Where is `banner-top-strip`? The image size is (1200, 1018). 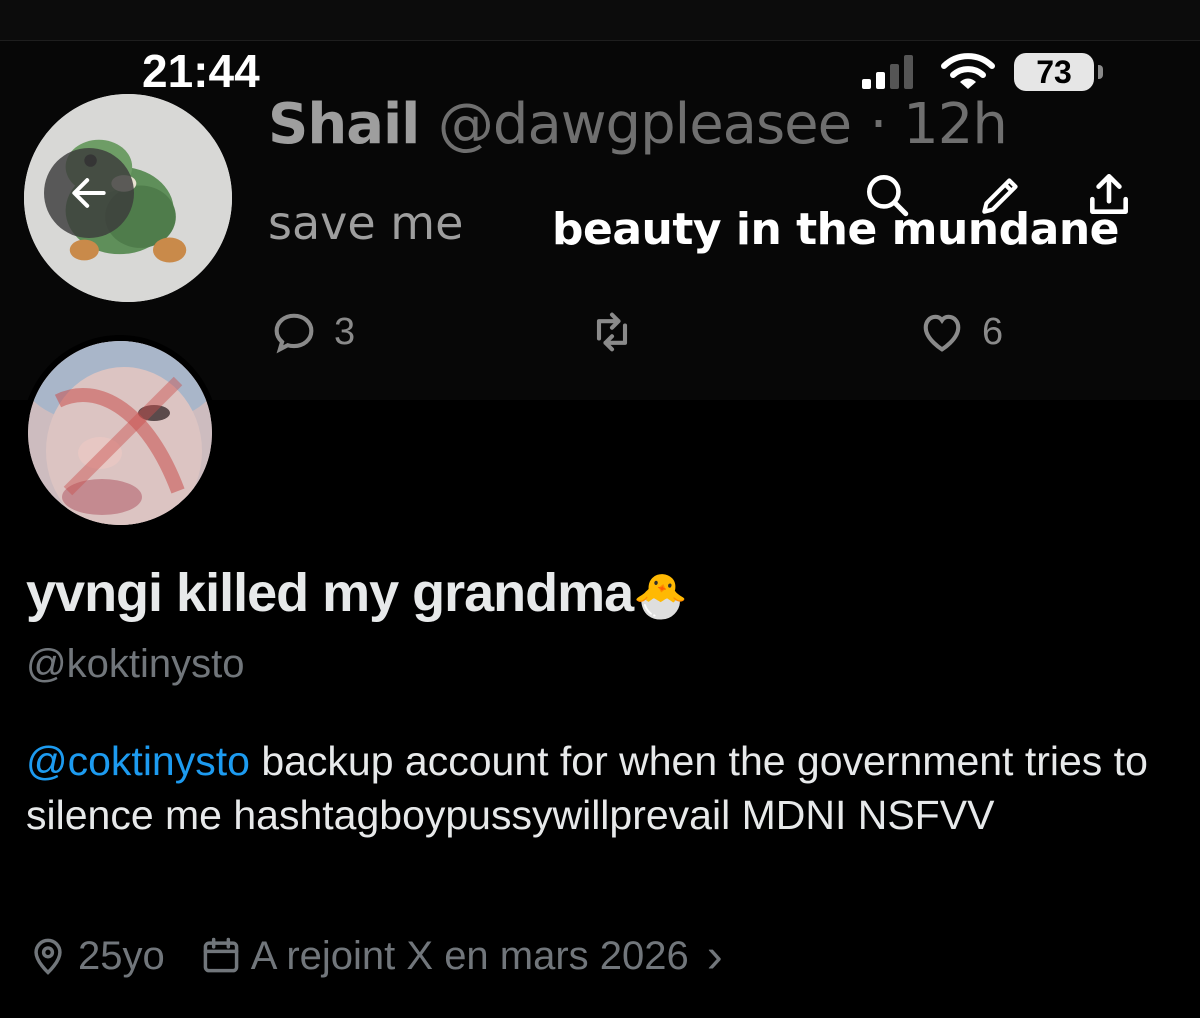 banner-top-strip is located at coordinates (600, 20).